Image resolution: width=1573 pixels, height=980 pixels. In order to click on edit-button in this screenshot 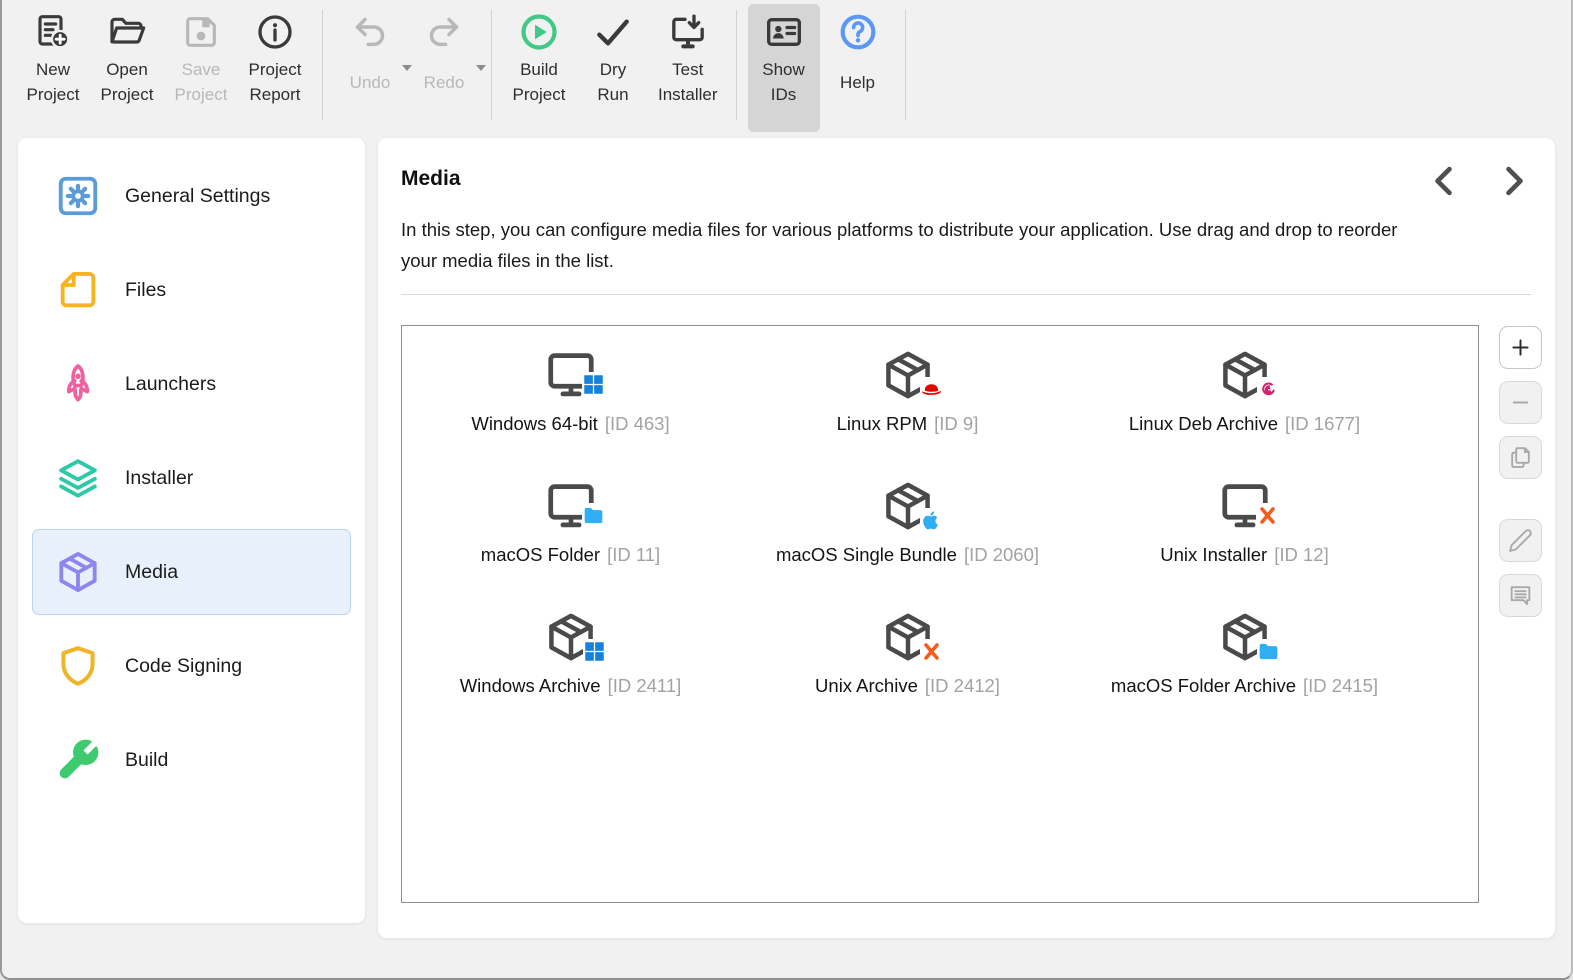, I will do `click(1520, 540)`.